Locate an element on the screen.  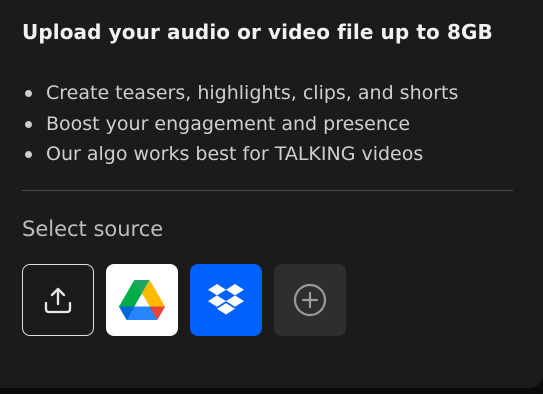
dropbox-icon is located at coordinates (226, 300).